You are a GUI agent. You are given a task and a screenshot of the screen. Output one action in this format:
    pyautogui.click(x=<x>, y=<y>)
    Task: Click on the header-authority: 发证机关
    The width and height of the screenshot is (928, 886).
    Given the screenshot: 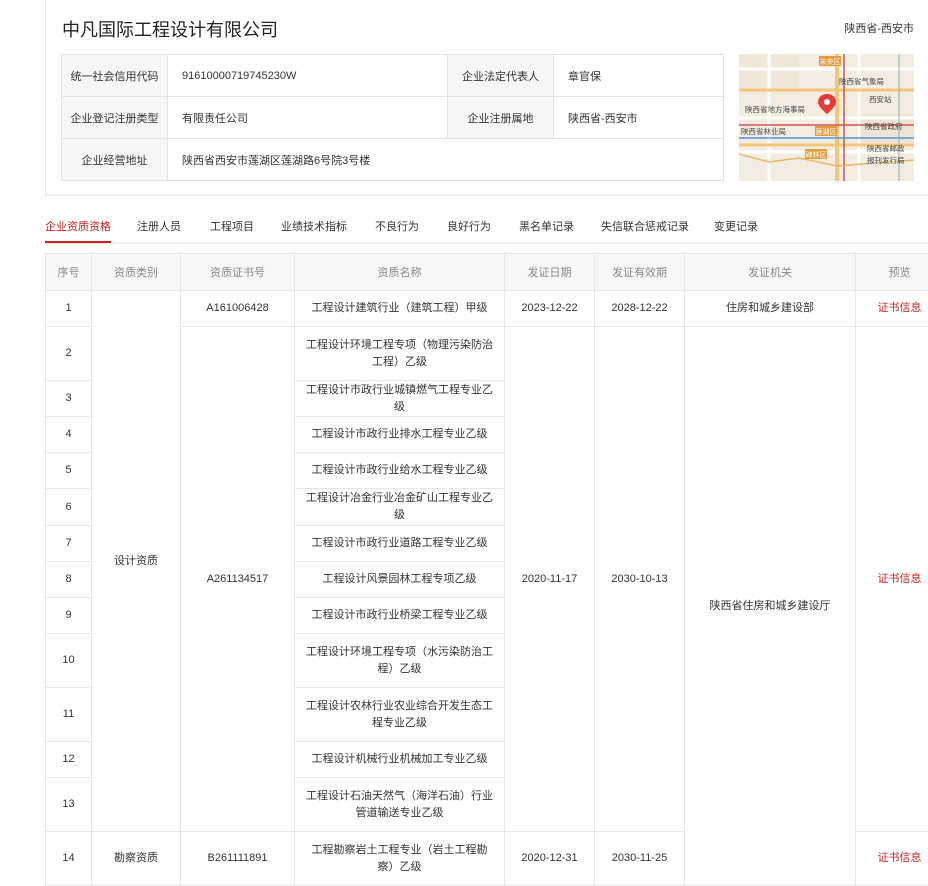 What is the action you would take?
    pyautogui.click(x=770, y=272)
    